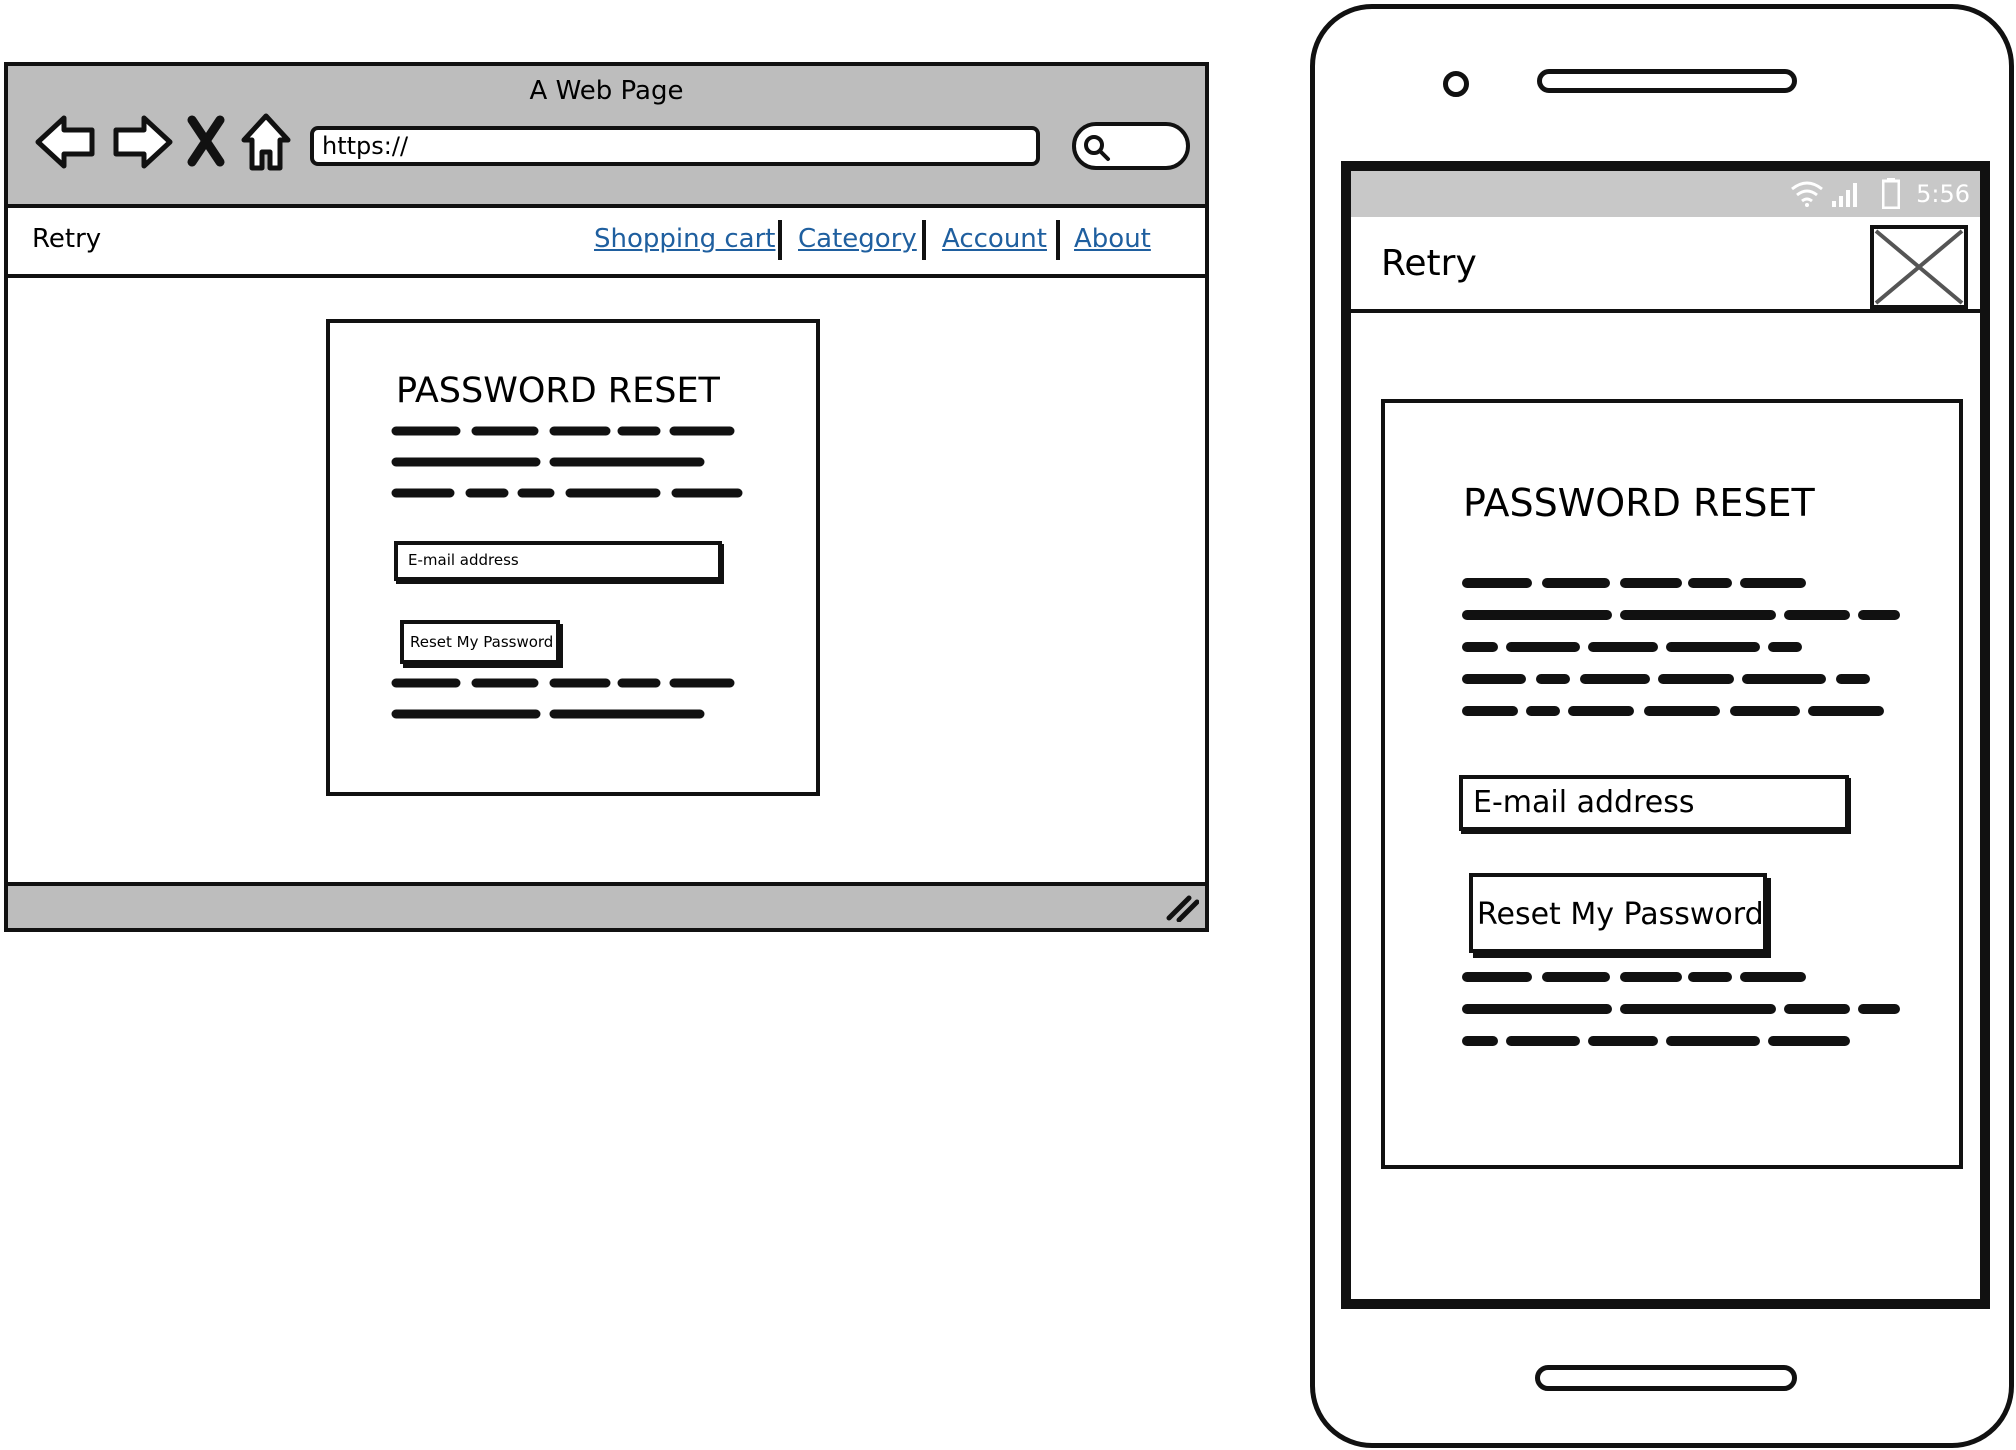  Describe the element at coordinates (1429, 263) in the screenshot. I see `app-title: Retry` at that location.